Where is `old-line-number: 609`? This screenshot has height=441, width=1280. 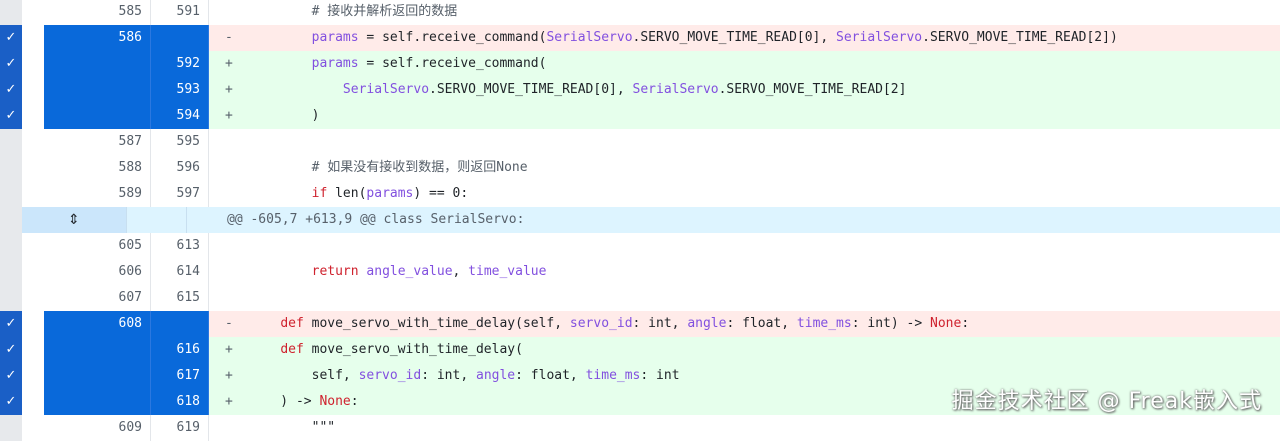
old-line-number: 609 is located at coordinates (97, 428).